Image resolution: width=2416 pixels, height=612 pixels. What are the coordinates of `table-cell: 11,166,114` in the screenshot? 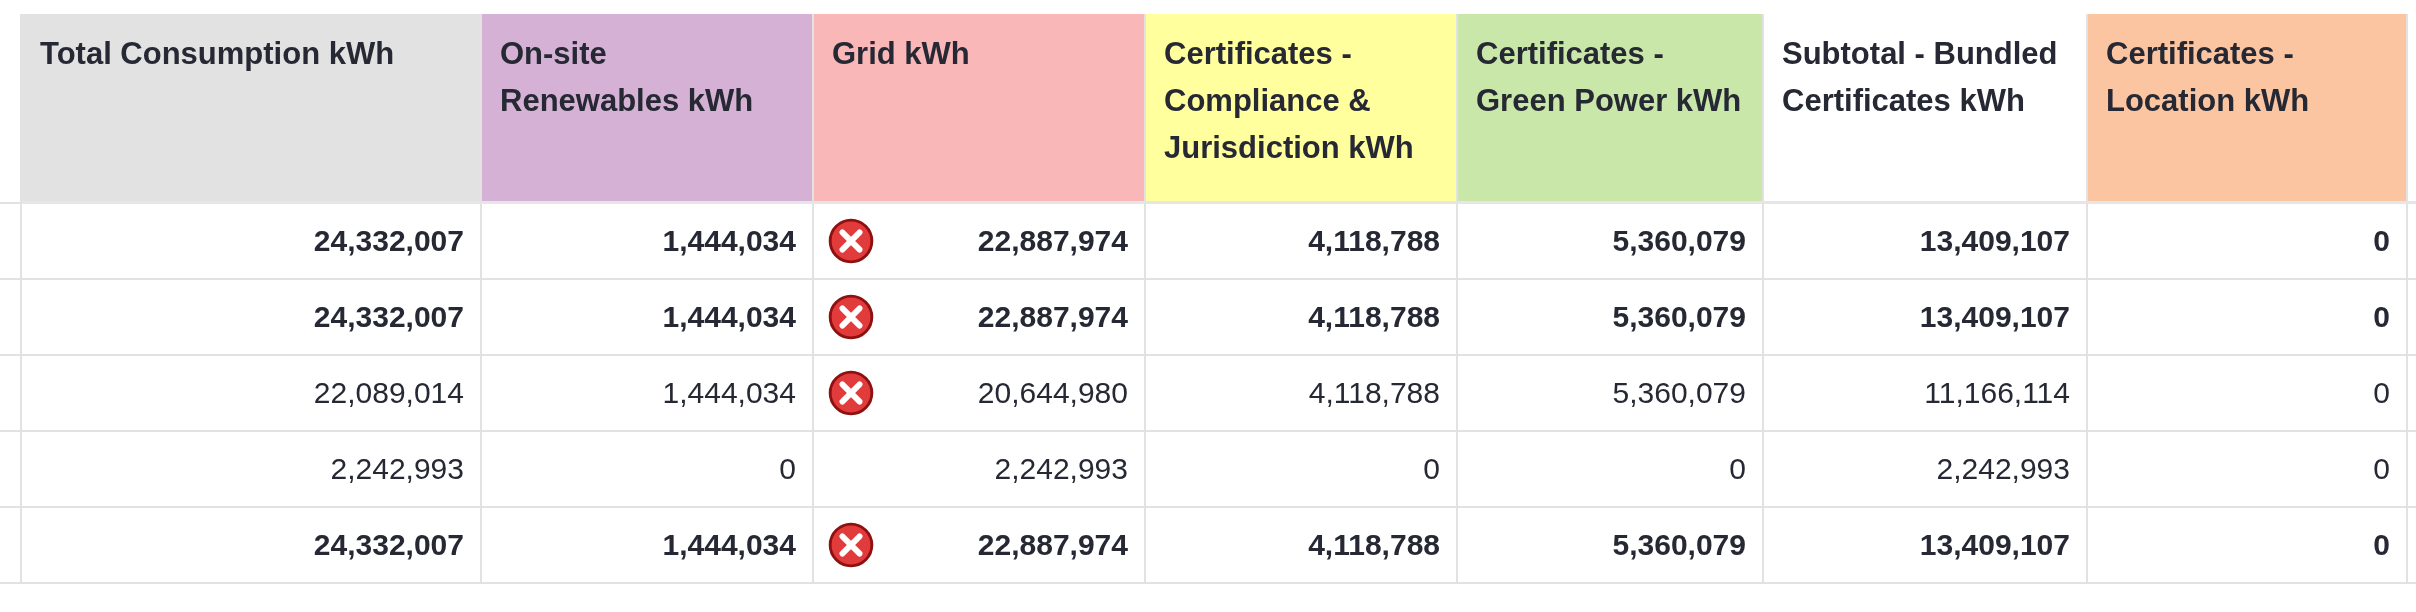 It's located at (1997, 393).